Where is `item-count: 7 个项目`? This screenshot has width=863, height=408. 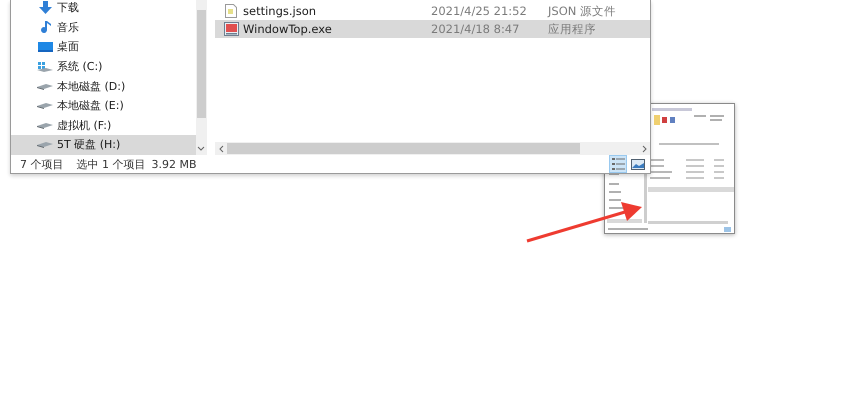
item-count: 7 个项目 is located at coordinates (42, 164).